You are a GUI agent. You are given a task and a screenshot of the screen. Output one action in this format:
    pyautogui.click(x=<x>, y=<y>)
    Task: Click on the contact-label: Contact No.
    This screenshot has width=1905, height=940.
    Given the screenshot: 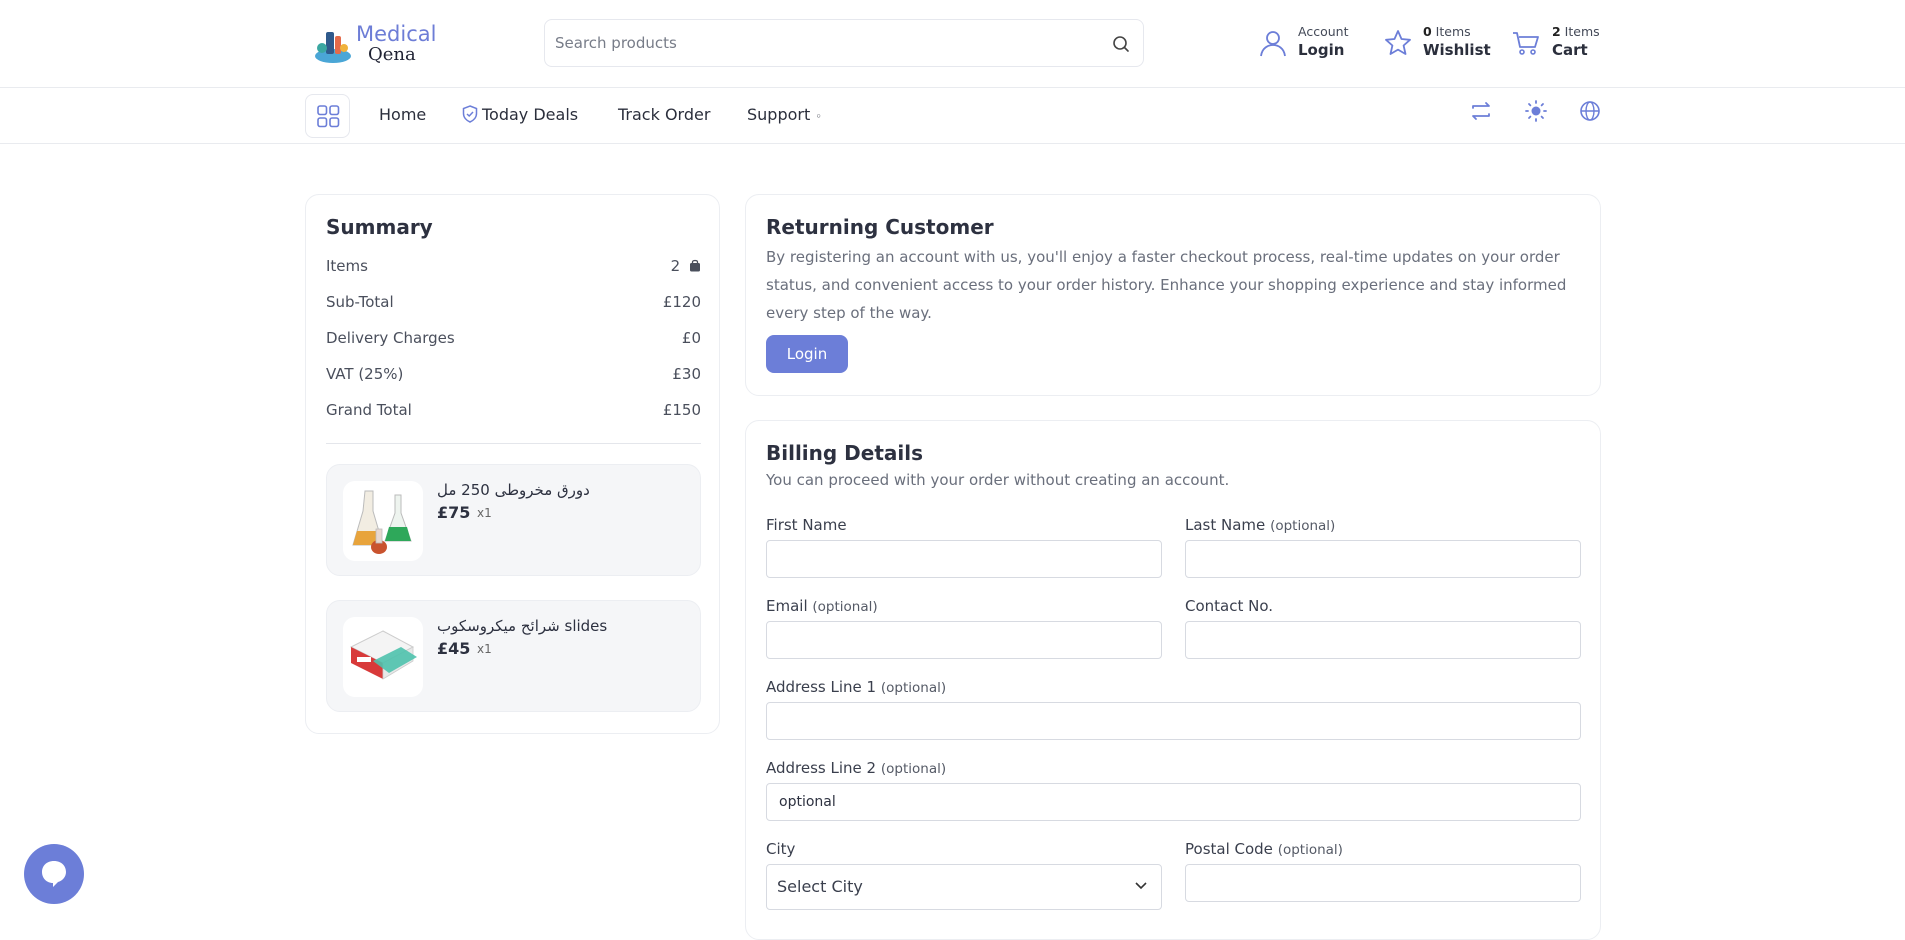 What is the action you would take?
    pyautogui.click(x=1229, y=606)
    